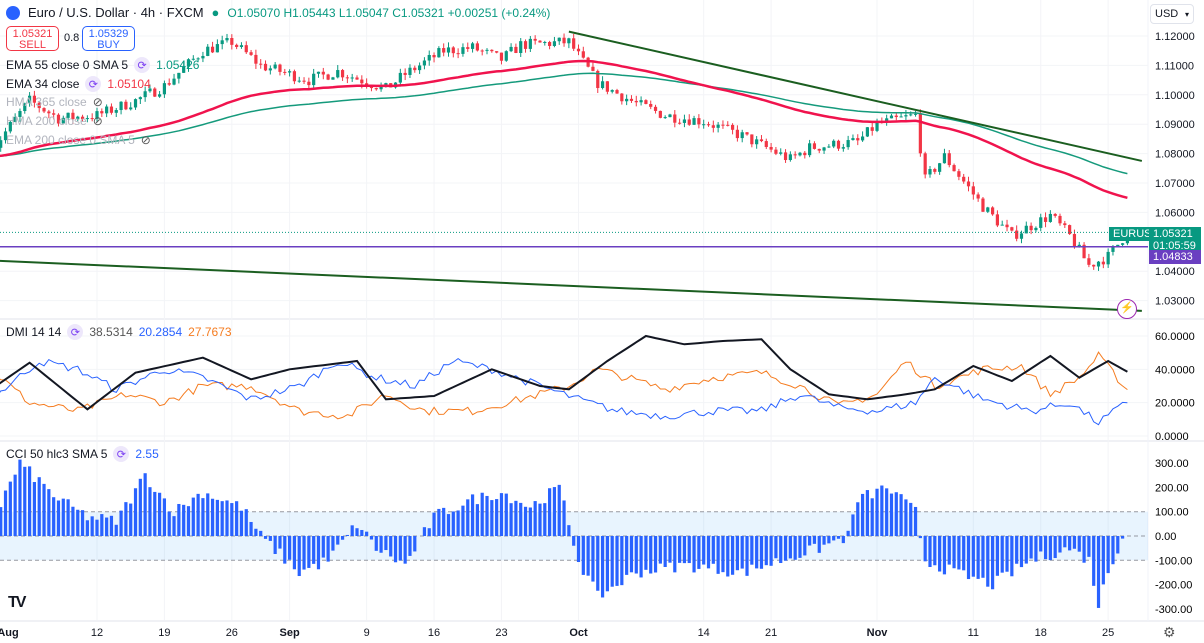  Describe the element at coordinates (17, 603) in the screenshot. I see `tradingview-logo: TV` at that location.